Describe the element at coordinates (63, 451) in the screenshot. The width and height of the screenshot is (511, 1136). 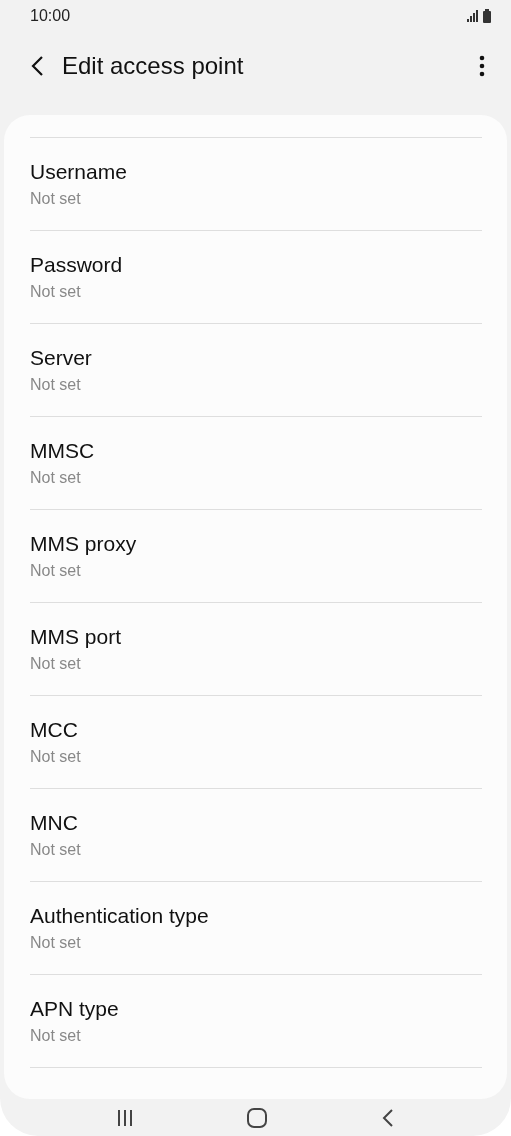
I see `setting-label: MMSC` at that location.